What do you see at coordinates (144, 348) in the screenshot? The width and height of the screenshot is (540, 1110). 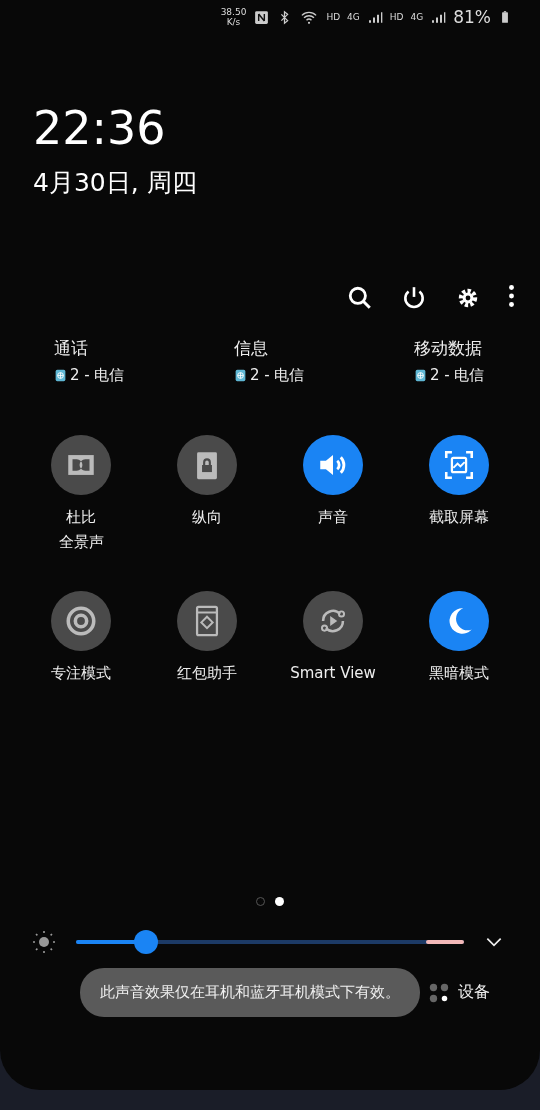 I see `sim-preference-label: 通话` at bounding box center [144, 348].